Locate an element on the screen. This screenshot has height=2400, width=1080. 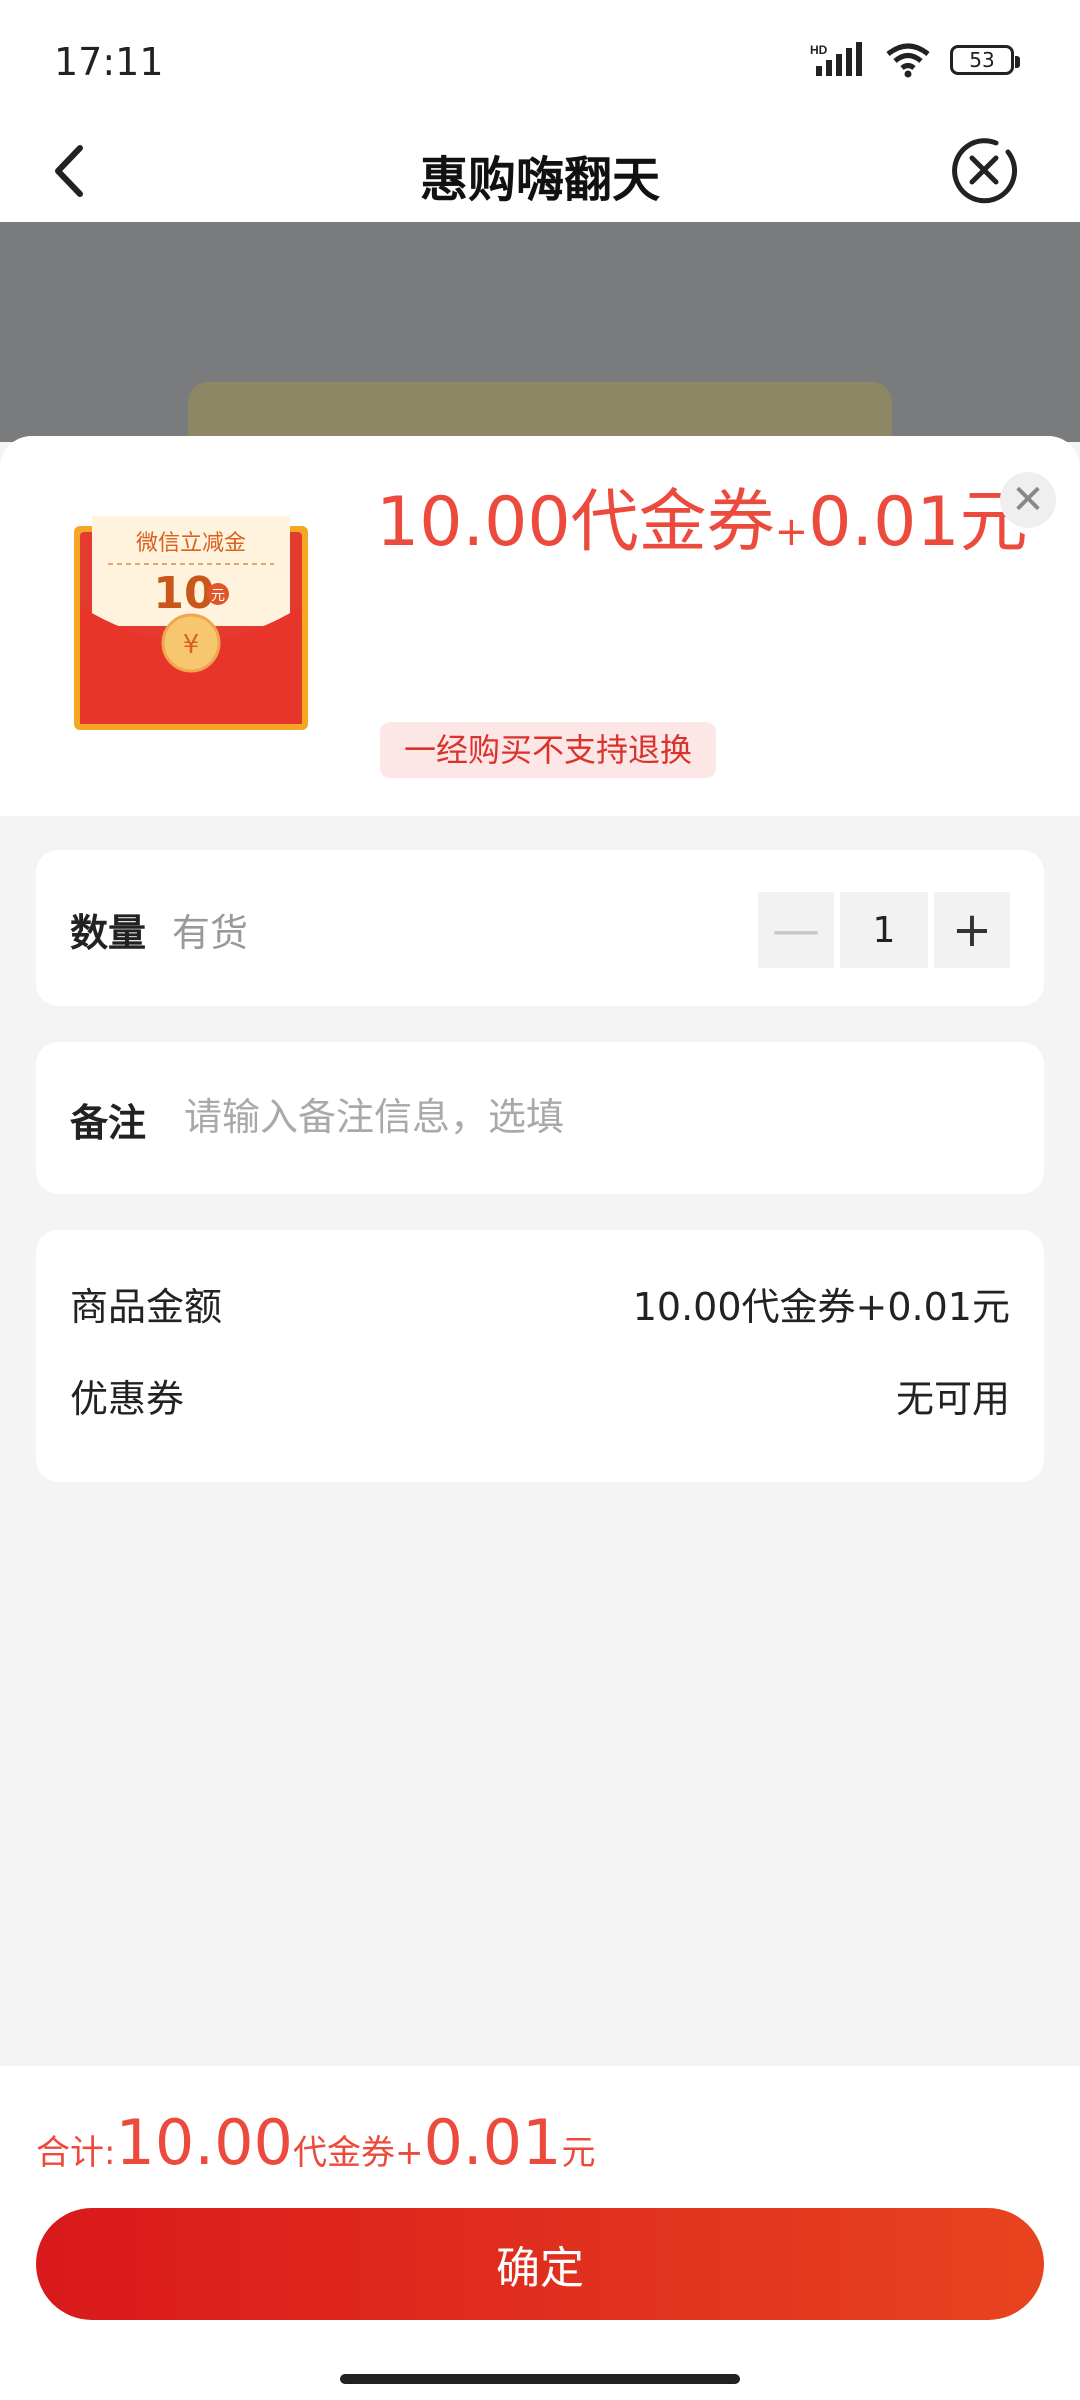
signal-icon: HD is located at coordinates (836, 59).